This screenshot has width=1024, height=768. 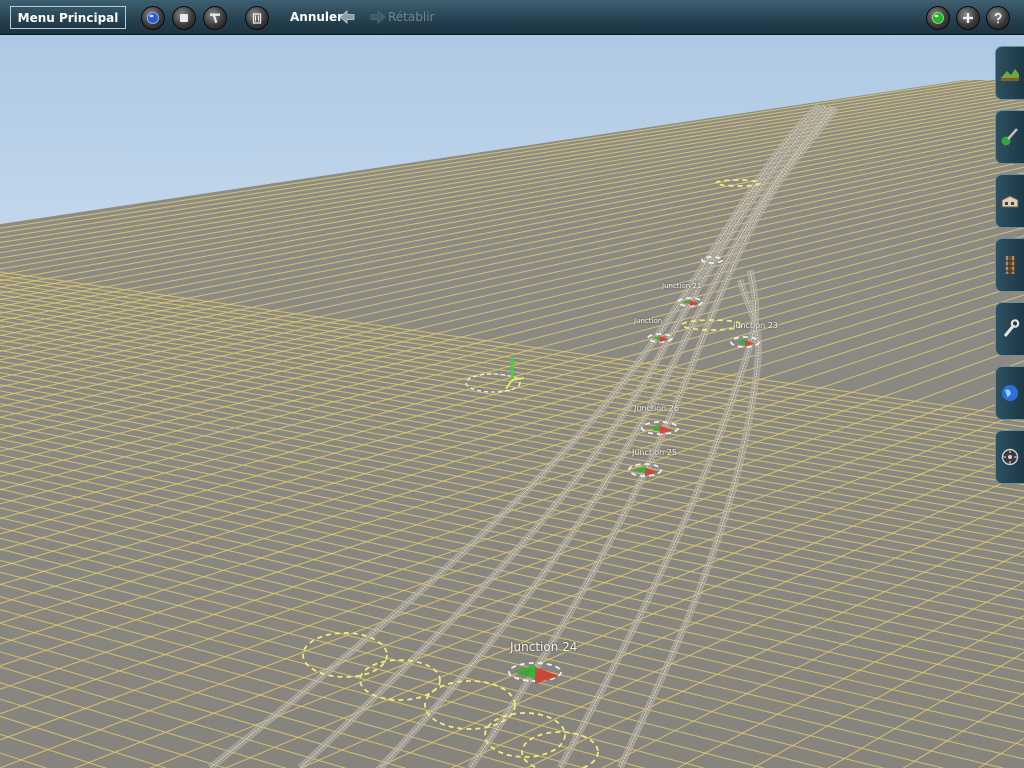 I want to click on junction-label: Junction 21, so click(x=682, y=286).